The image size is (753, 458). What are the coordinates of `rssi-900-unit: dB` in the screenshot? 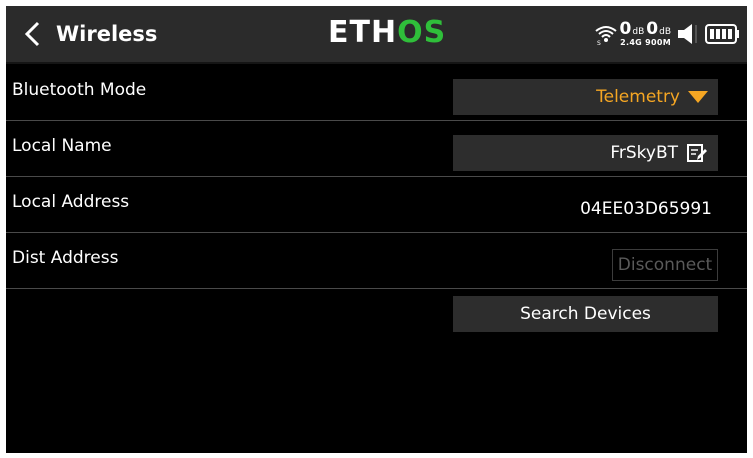 It's located at (665, 32).